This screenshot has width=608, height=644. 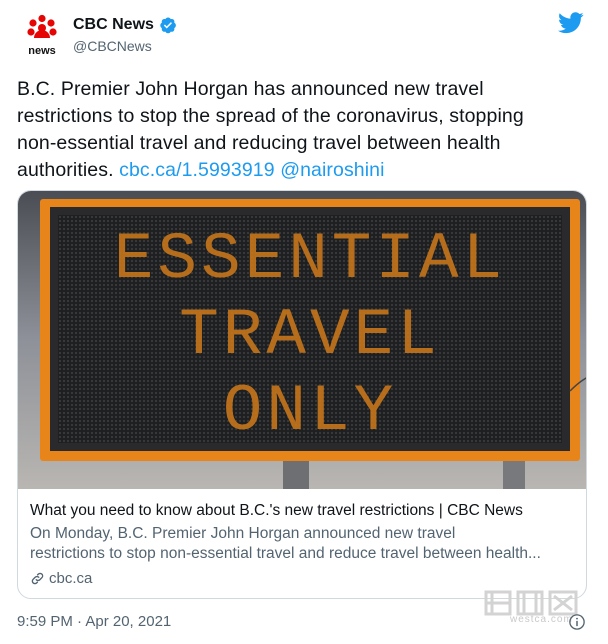 What do you see at coordinates (577, 622) in the screenshot?
I see `info-icon` at bounding box center [577, 622].